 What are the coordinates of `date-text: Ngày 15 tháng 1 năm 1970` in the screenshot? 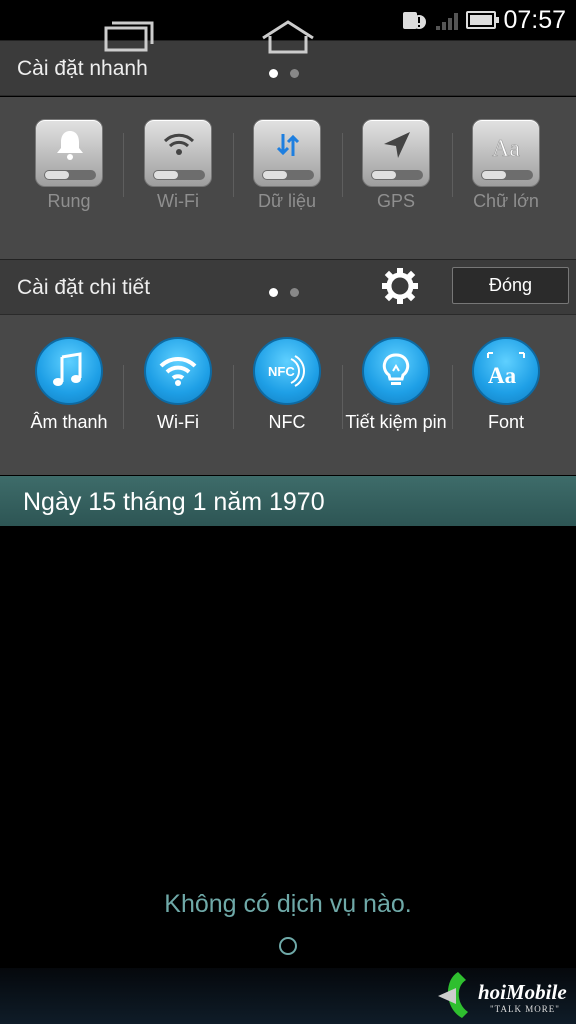 It's located at (174, 502).